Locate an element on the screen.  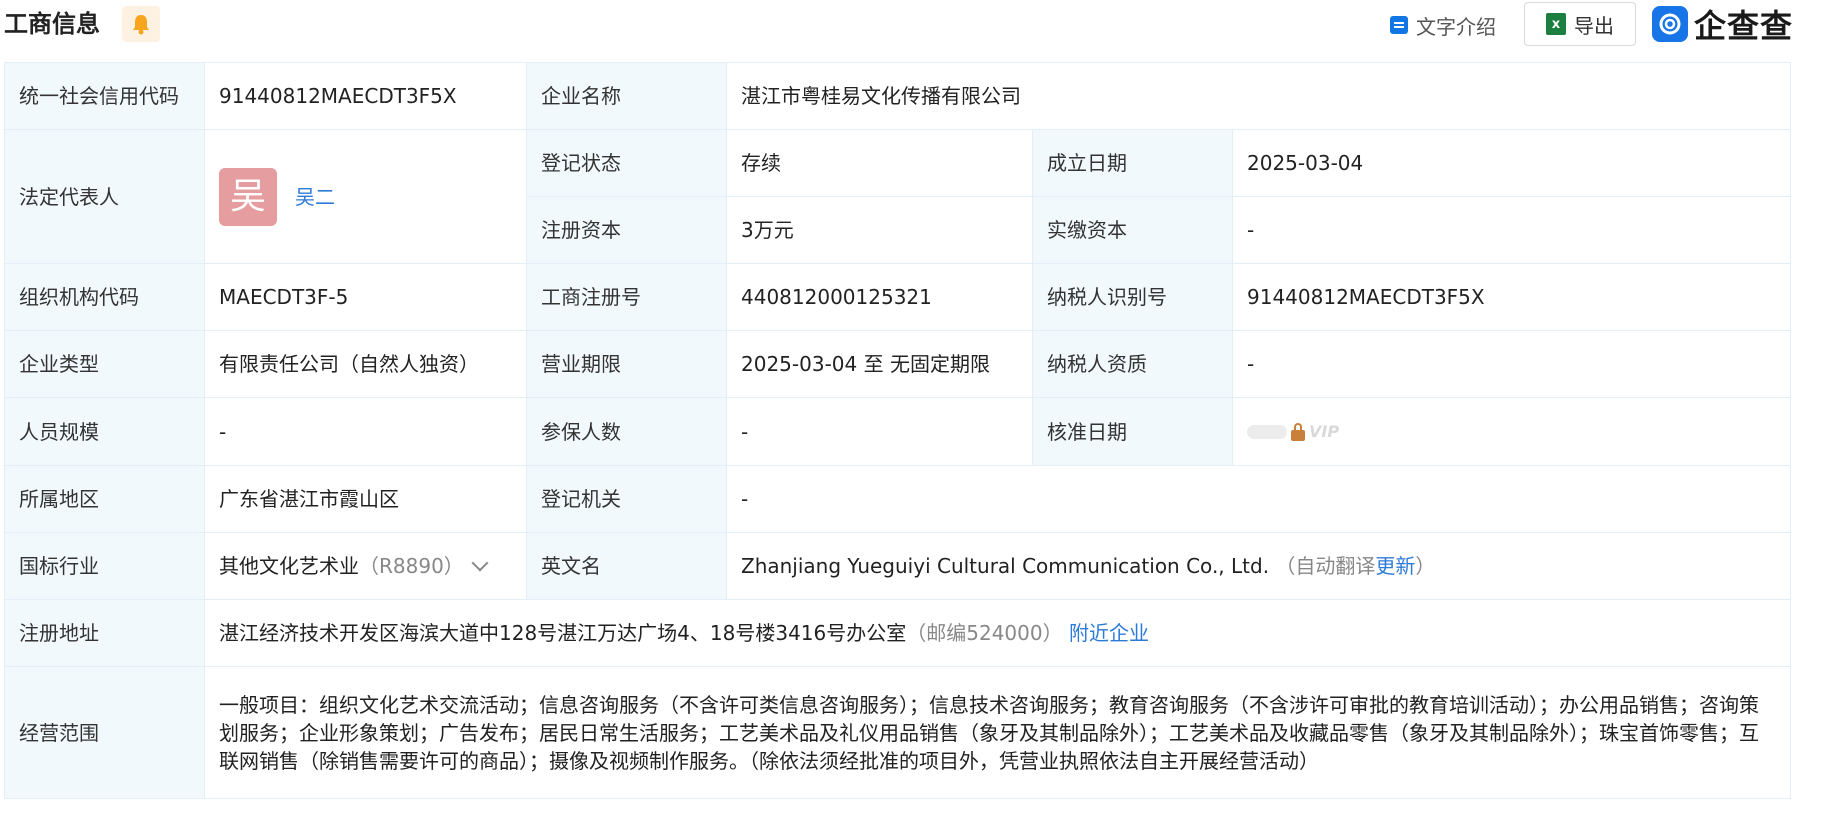
document-icon is located at coordinates (1399, 25).